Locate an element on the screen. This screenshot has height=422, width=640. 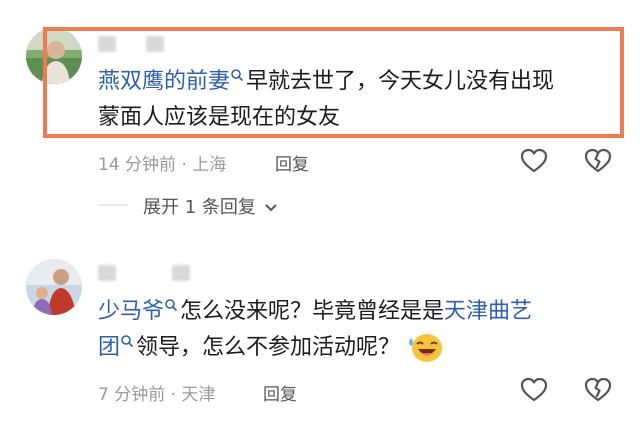
topic-link: 团 is located at coordinates (109, 347).